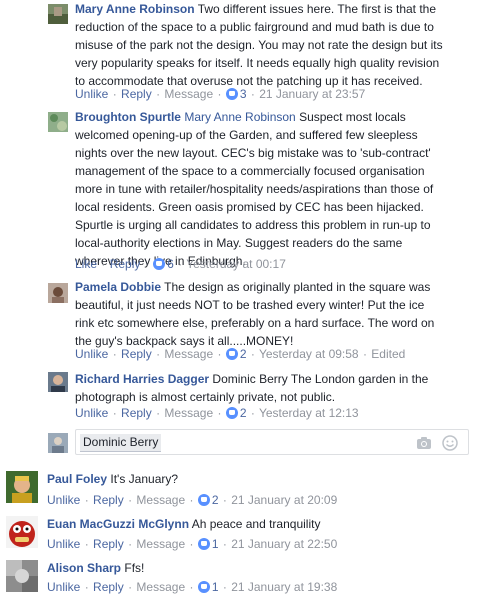  What do you see at coordinates (118, 524) in the screenshot?
I see `comment-author: Euan MacGuzzi McGlynn` at bounding box center [118, 524].